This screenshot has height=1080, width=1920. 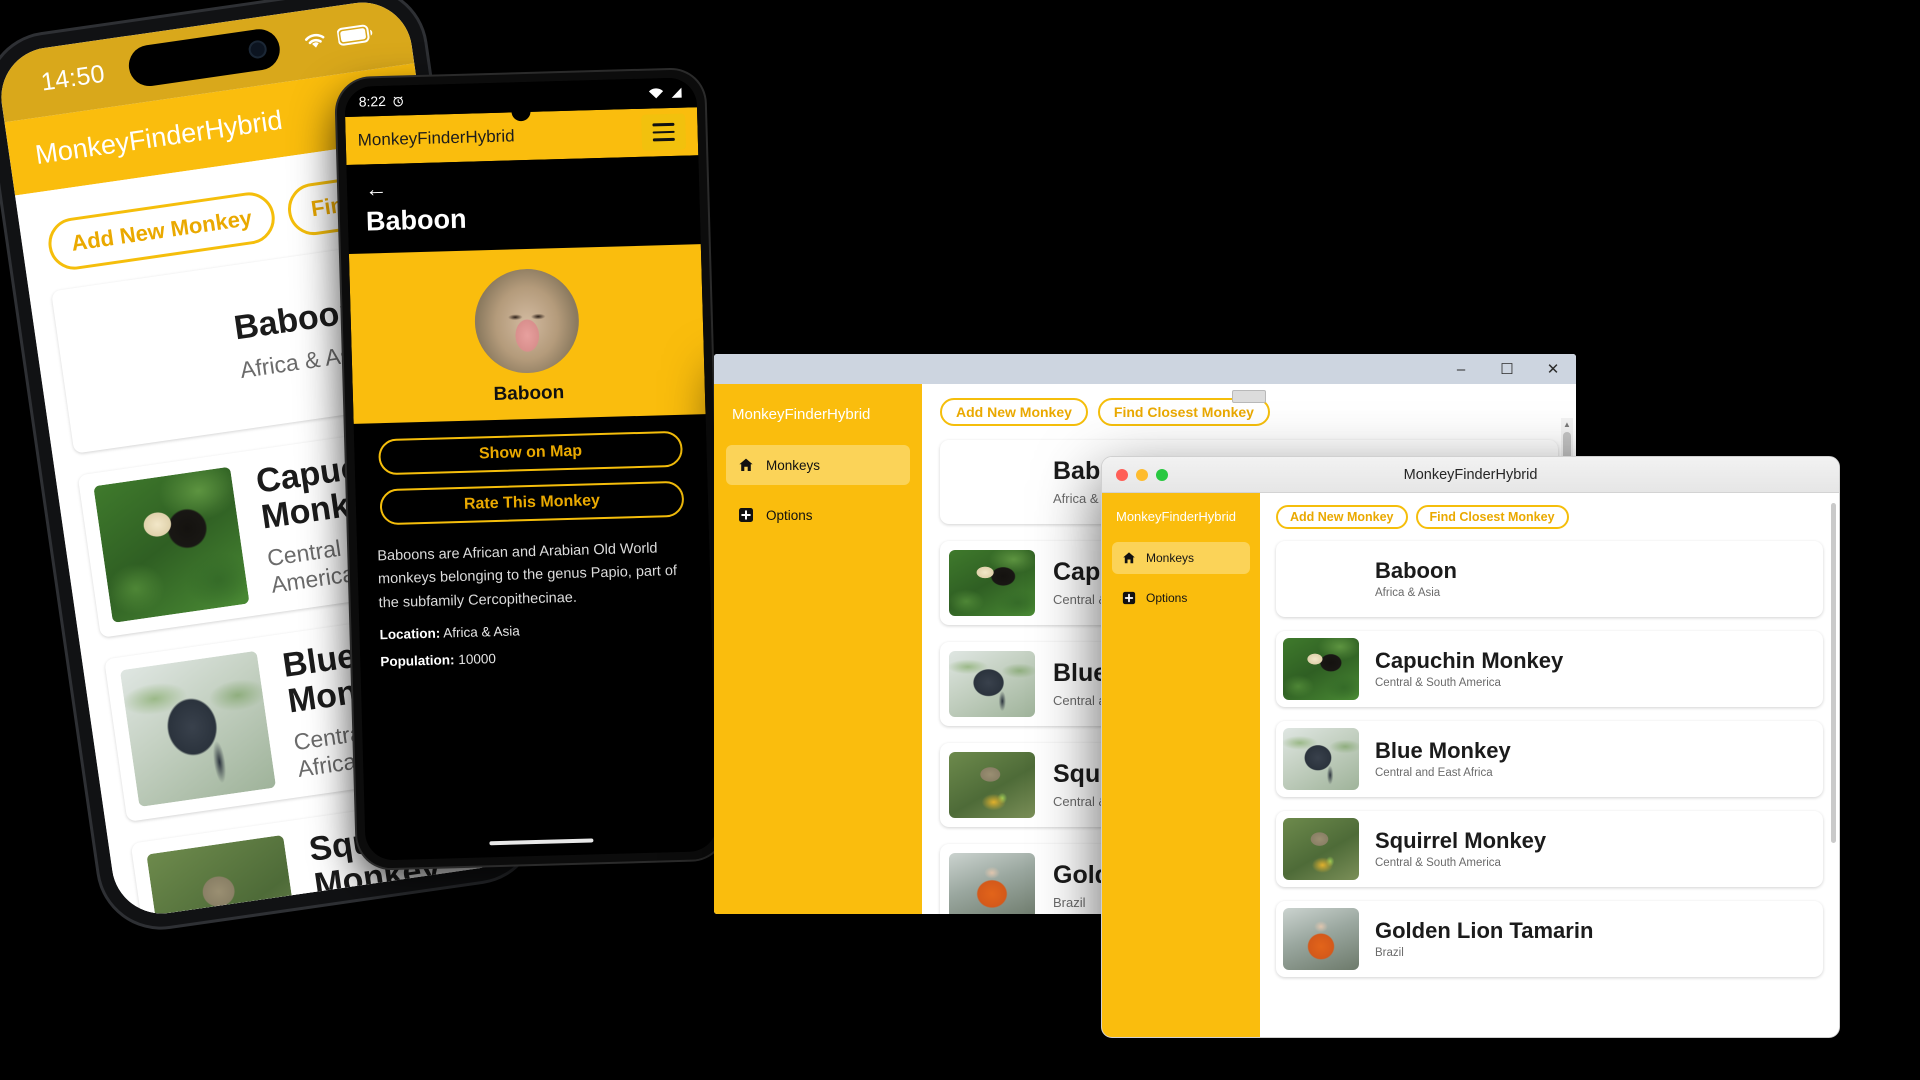 I want to click on monkey-name: Squirrel Monkey, so click(x=1461, y=840).